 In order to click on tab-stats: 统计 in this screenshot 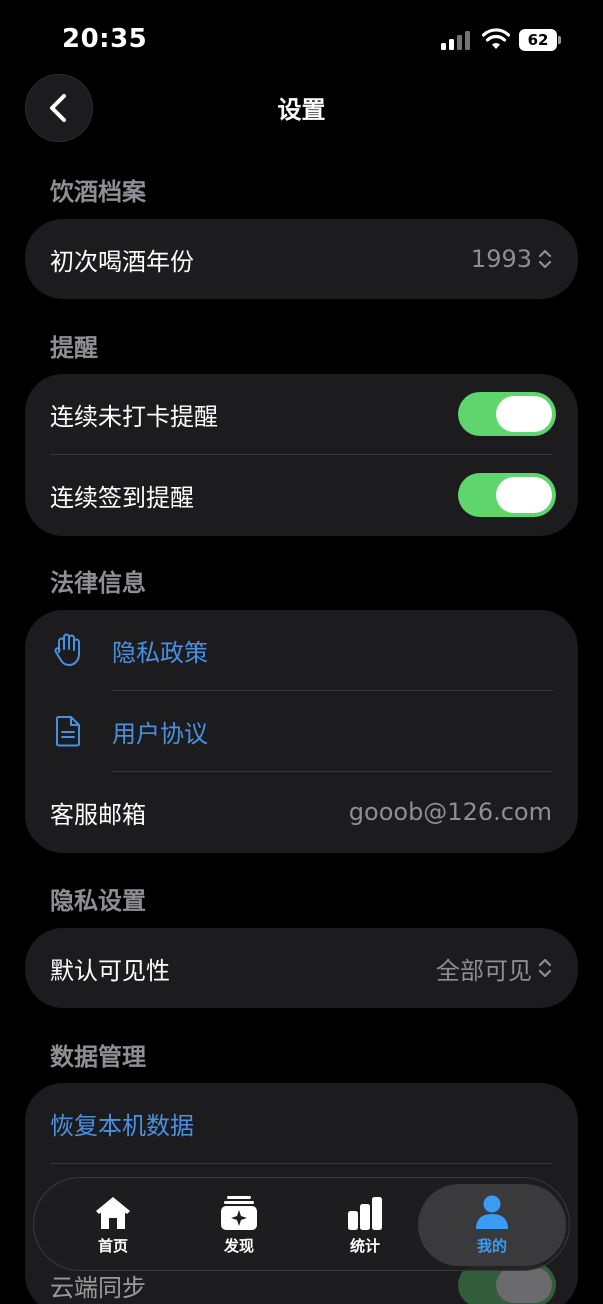, I will do `click(365, 1224)`.